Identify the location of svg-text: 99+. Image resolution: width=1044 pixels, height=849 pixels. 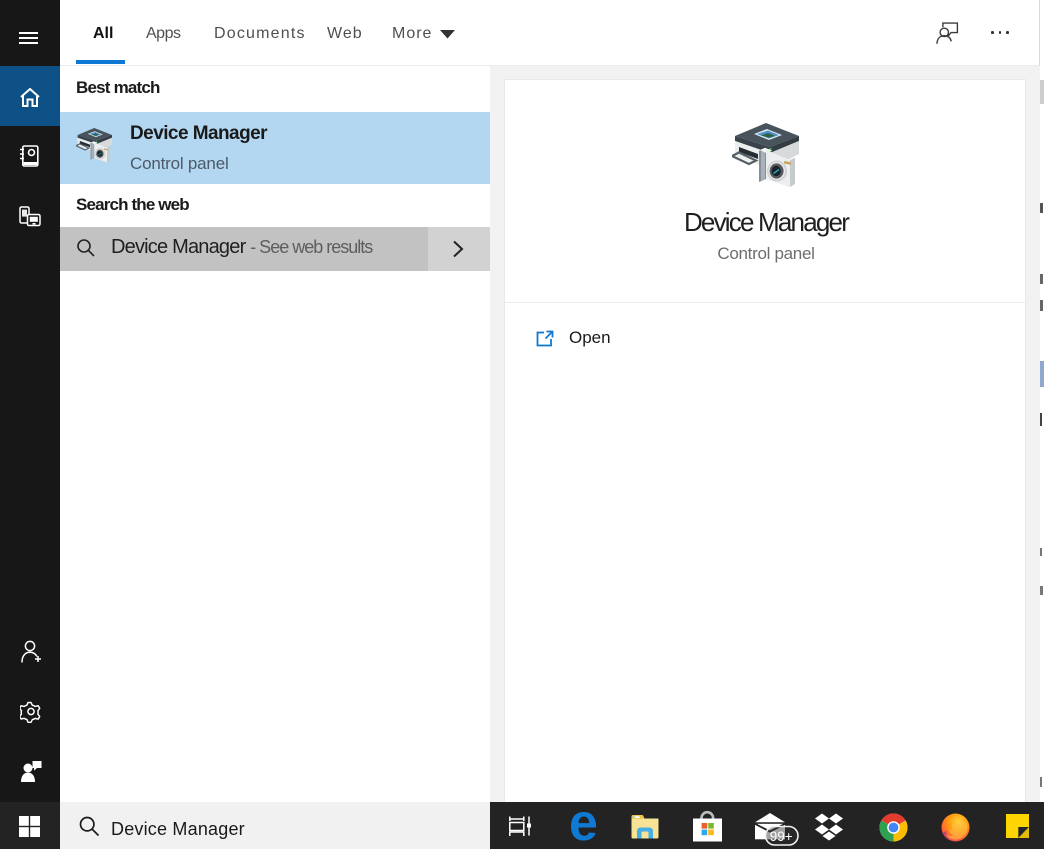
(781, 836).